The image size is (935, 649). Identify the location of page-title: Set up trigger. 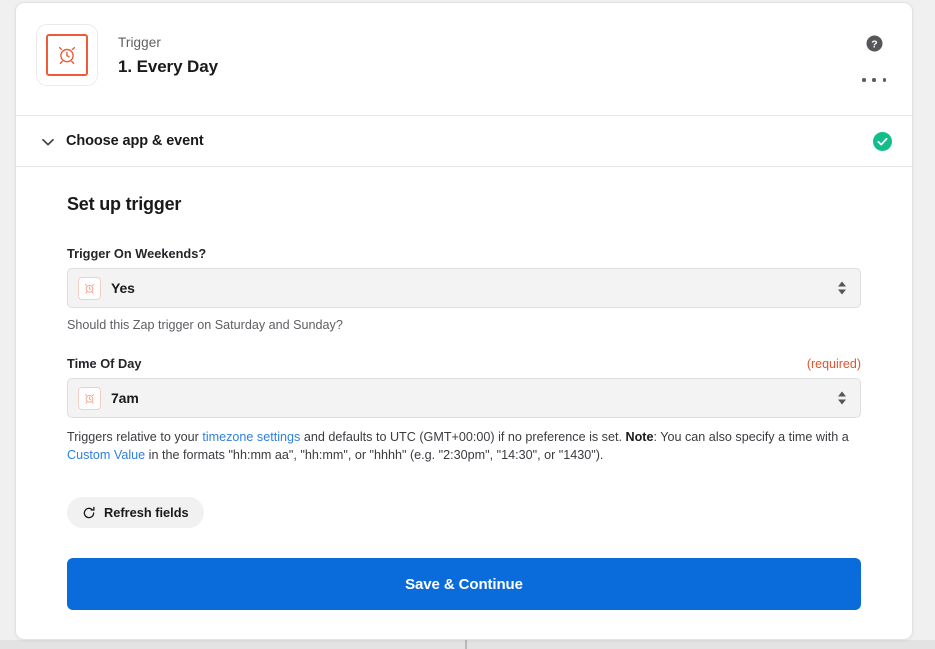
(124, 204).